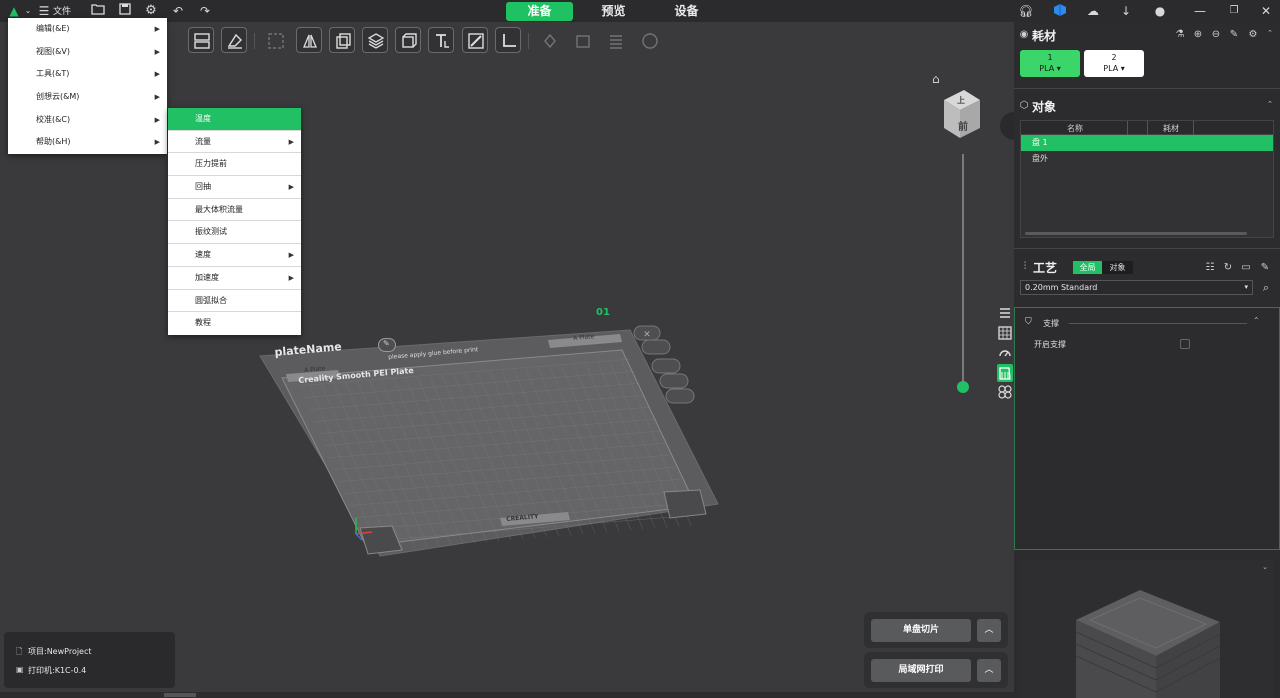 This screenshot has height=698, width=1280. Describe the element at coordinates (1147, 179) in the screenshot. I see `object-list: 名称 耗材 盘 1 盘外` at that location.